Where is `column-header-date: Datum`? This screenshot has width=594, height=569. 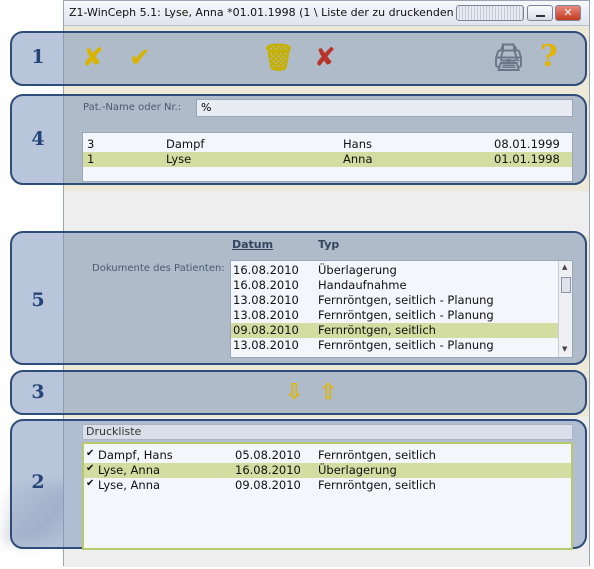
column-header-date: Datum is located at coordinates (252, 244).